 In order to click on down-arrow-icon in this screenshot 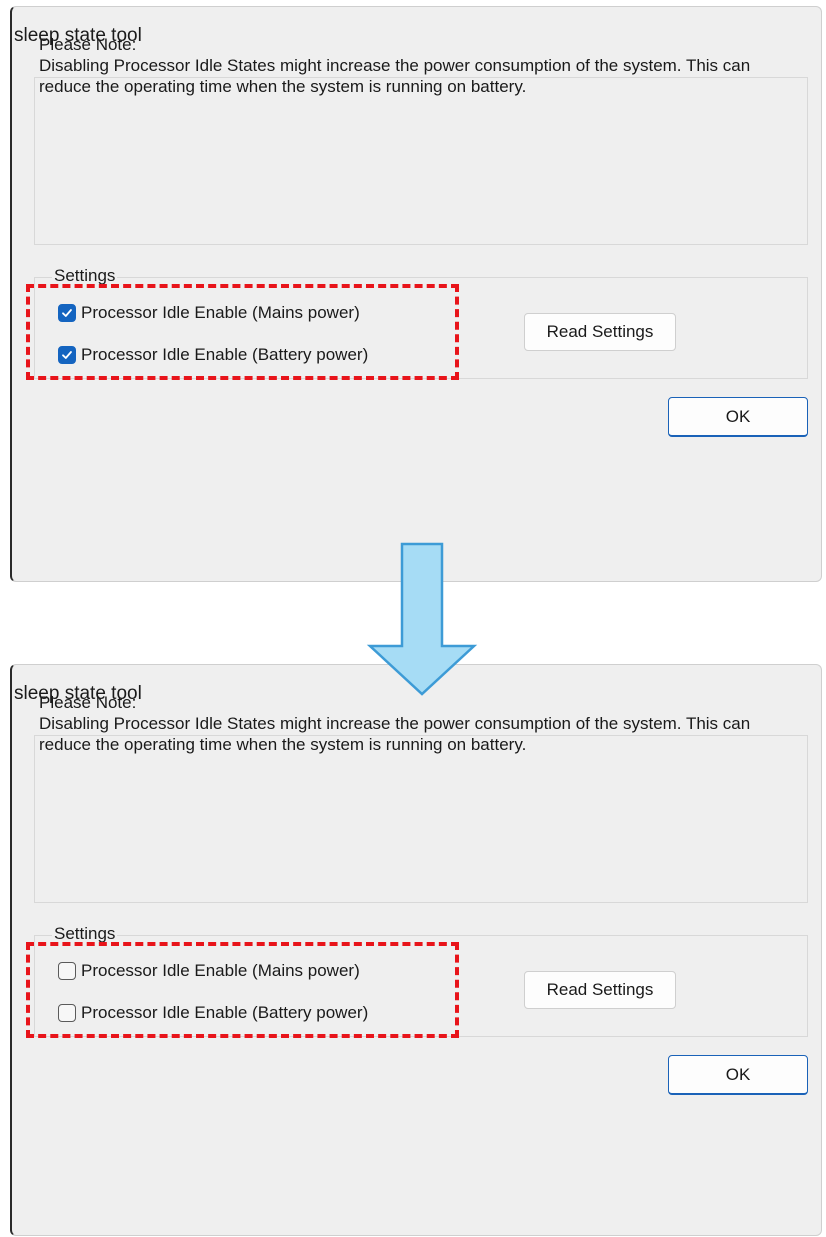, I will do `click(422, 619)`.